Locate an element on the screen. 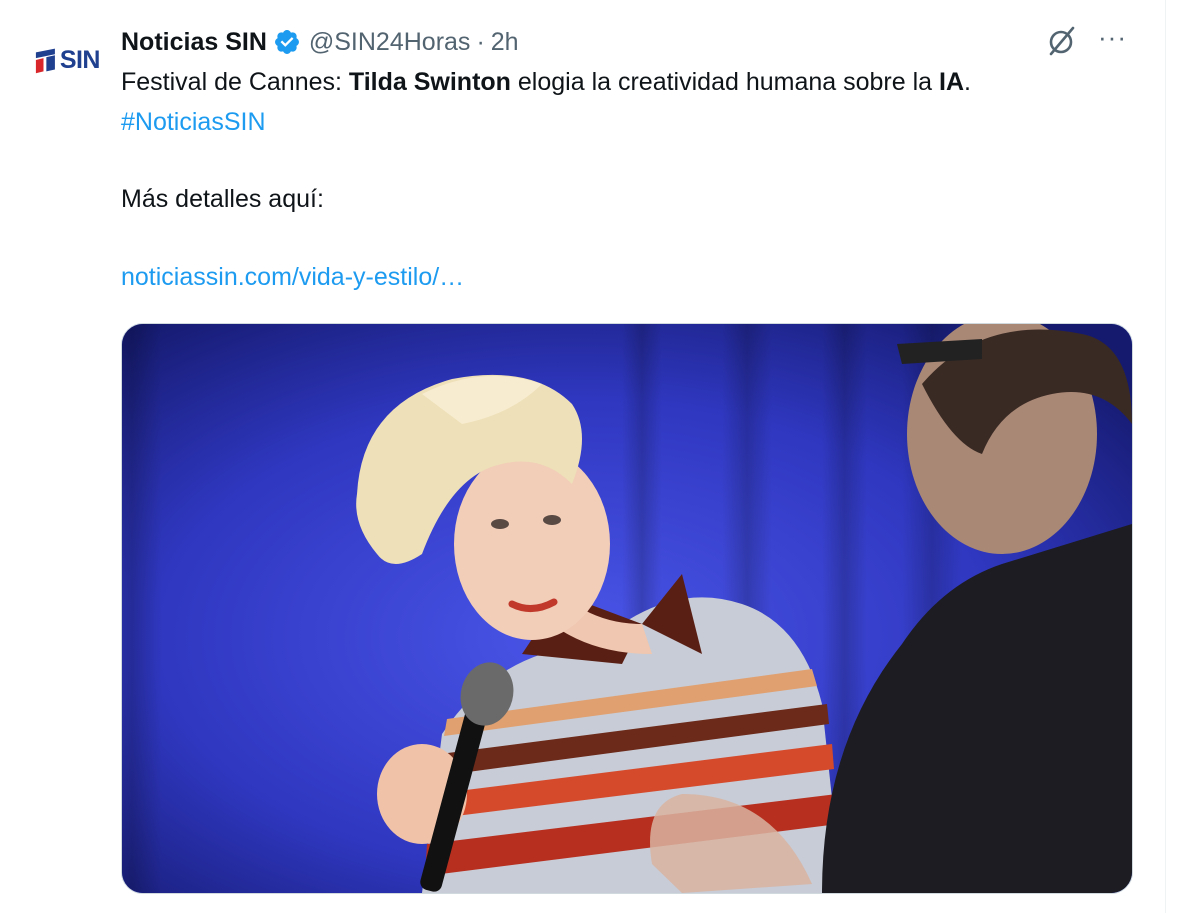 The image size is (1200, 913). author-name: Noticias SIN is located at coordinates (194, 42).